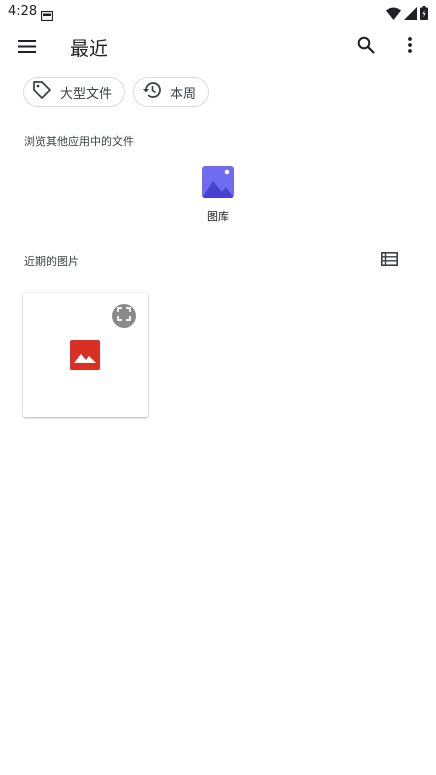 This screenshot has width=436, height=775. Describe the element at coordinates (152, 92) in the screenshot. I see `history-icon` at that location.